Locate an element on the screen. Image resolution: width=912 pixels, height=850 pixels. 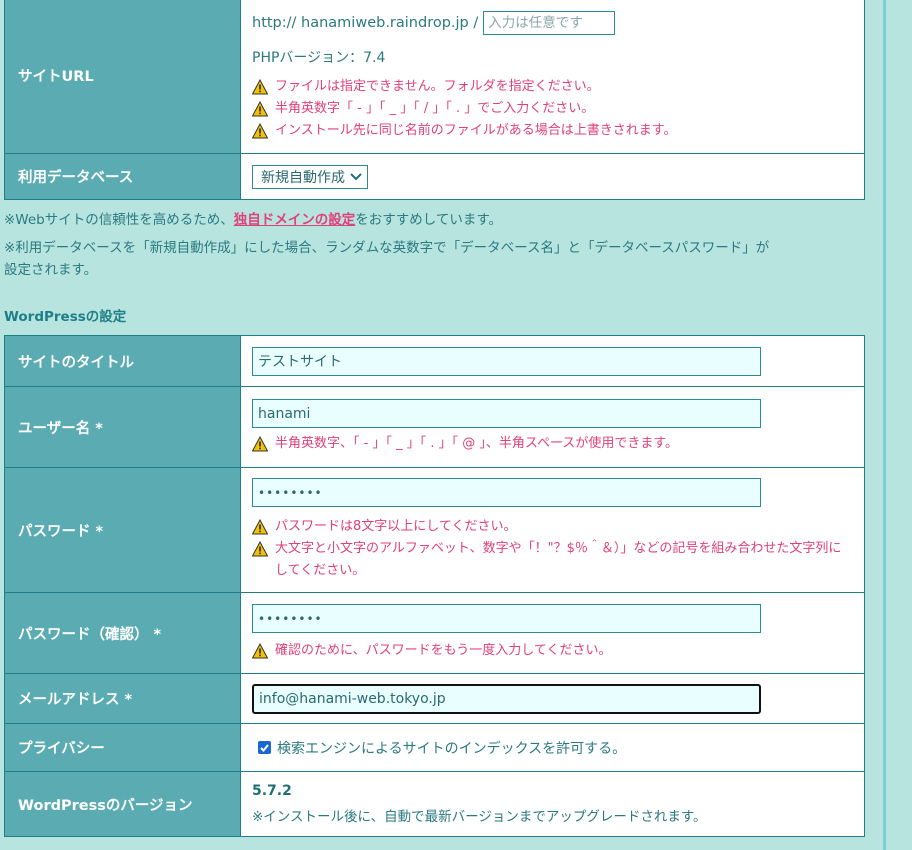
wordpress-section-title: WordPressの設定 is located at coordinates (65, 317).